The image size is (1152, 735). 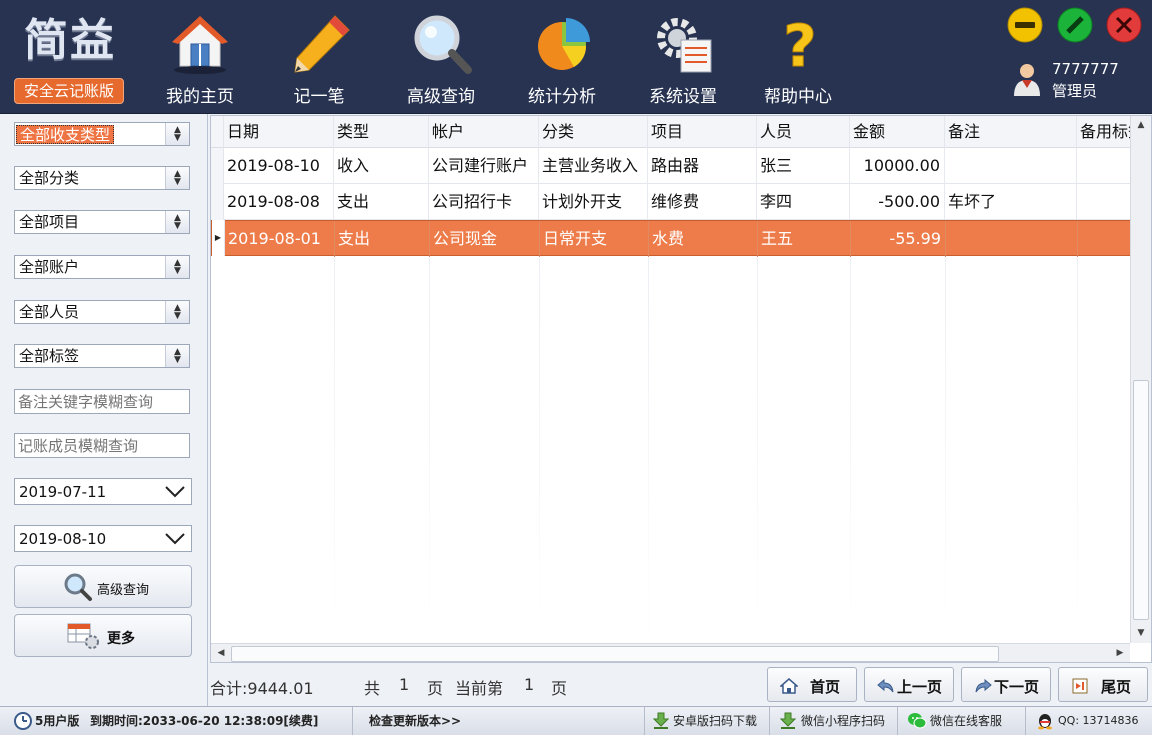 I want to click on total-pages: 1, so click(x=404, y=684).